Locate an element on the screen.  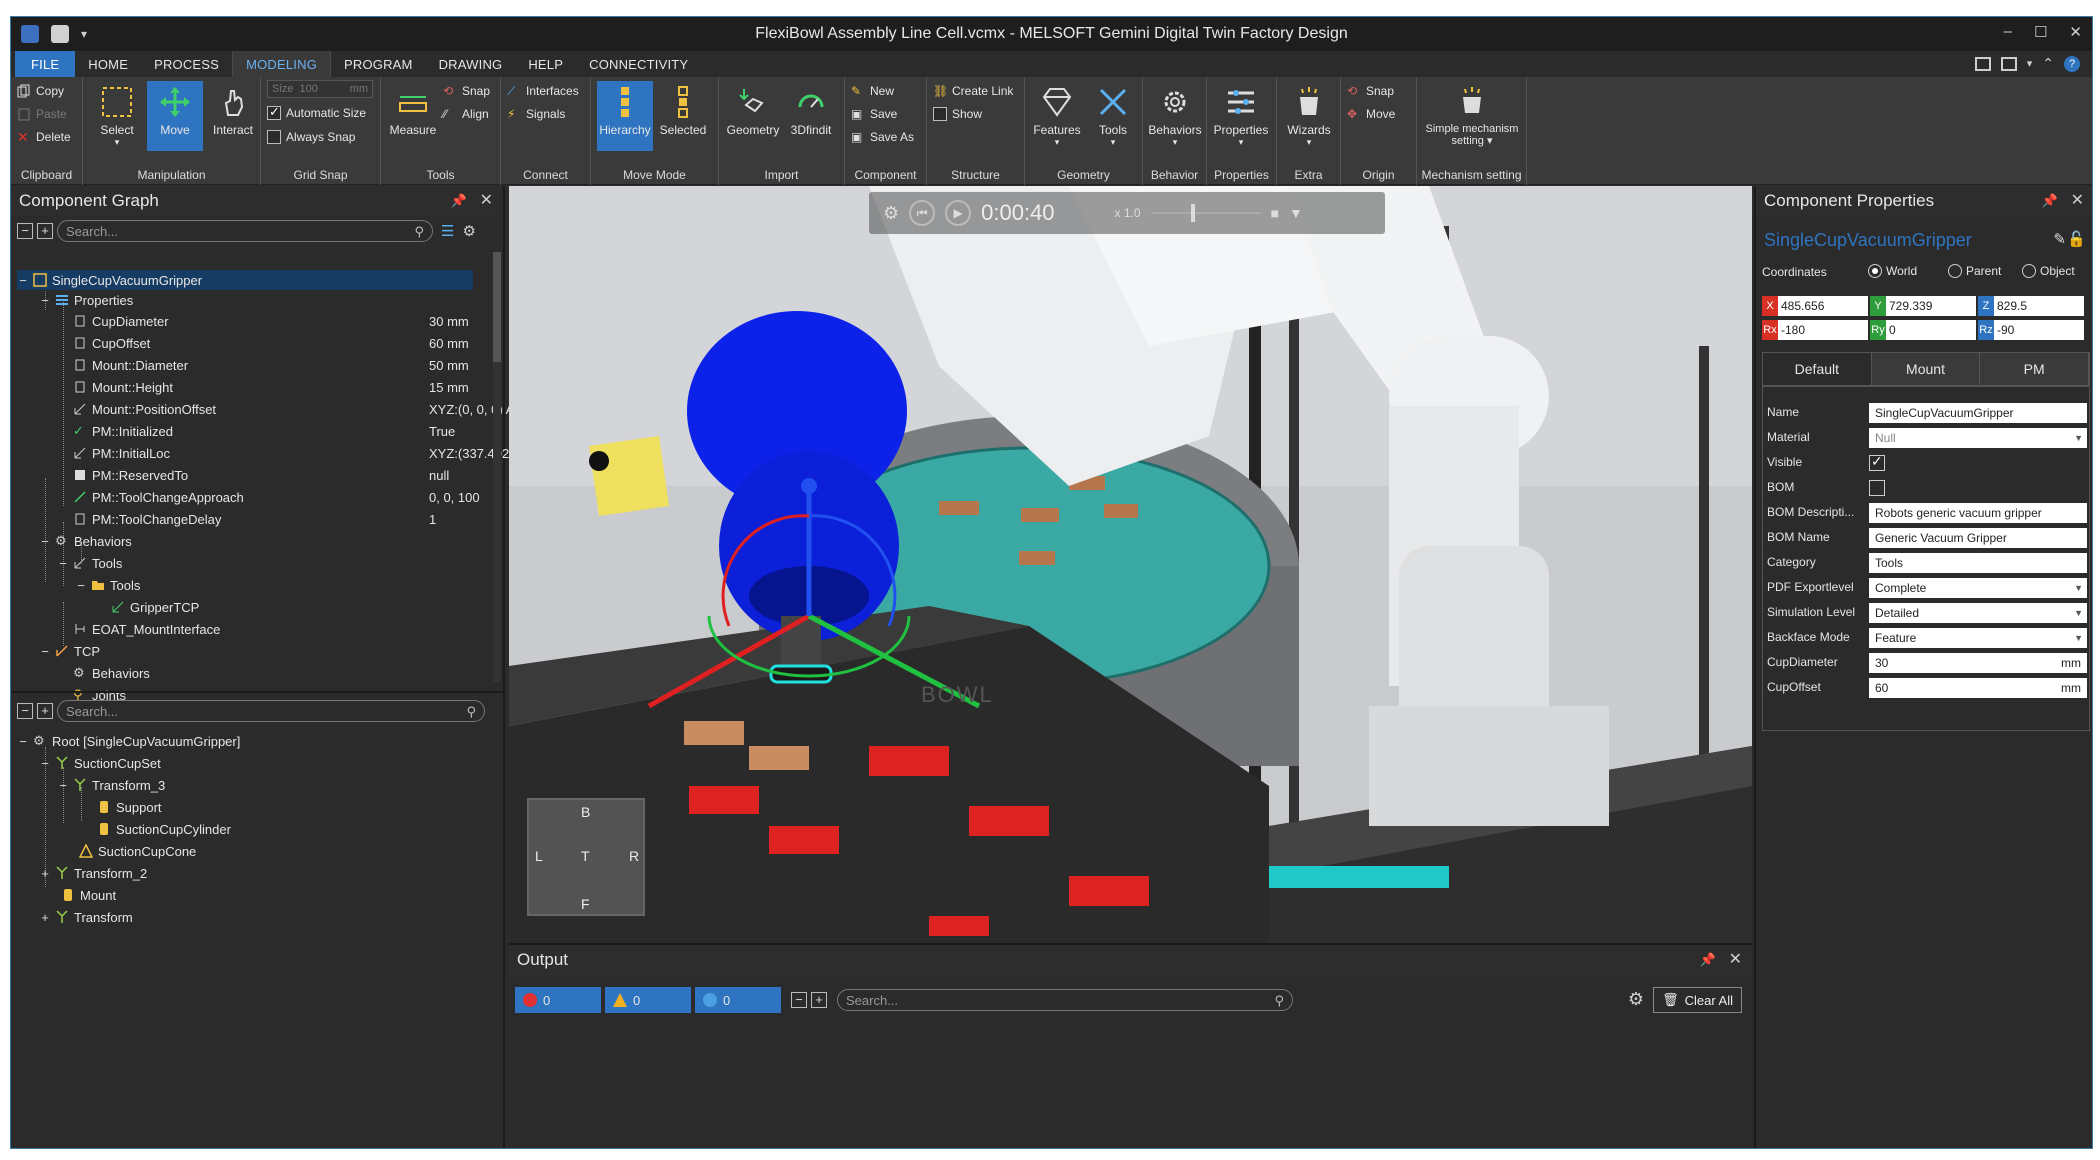
help-icon: ? is located at coordinates (2072, 63).